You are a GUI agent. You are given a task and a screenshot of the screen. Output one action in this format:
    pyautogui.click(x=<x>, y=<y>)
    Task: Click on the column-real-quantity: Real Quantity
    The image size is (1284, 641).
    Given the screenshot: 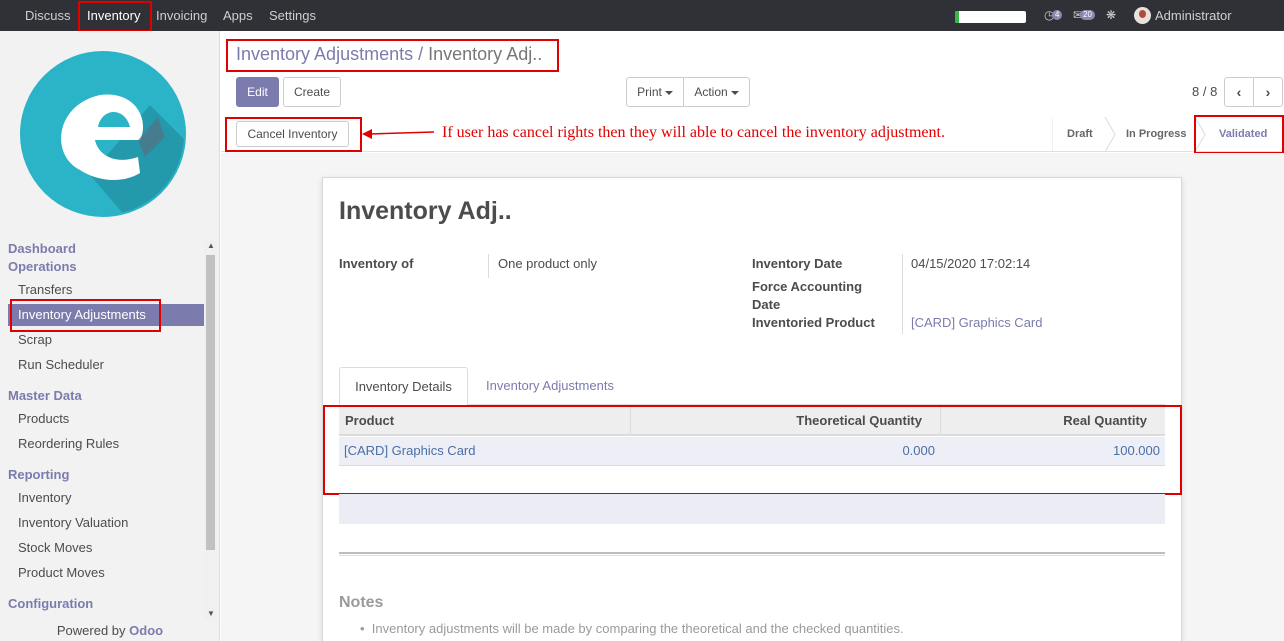 What is the action you would take?
    pyautogui.click(x=1105, y=421)
    